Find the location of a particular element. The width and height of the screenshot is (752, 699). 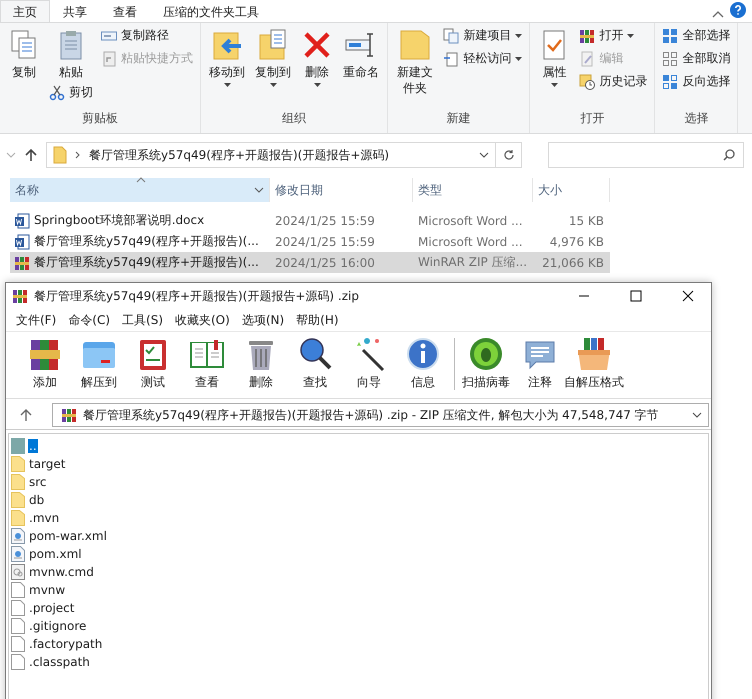

entry-name: .project is located at coordinates (52, 608).